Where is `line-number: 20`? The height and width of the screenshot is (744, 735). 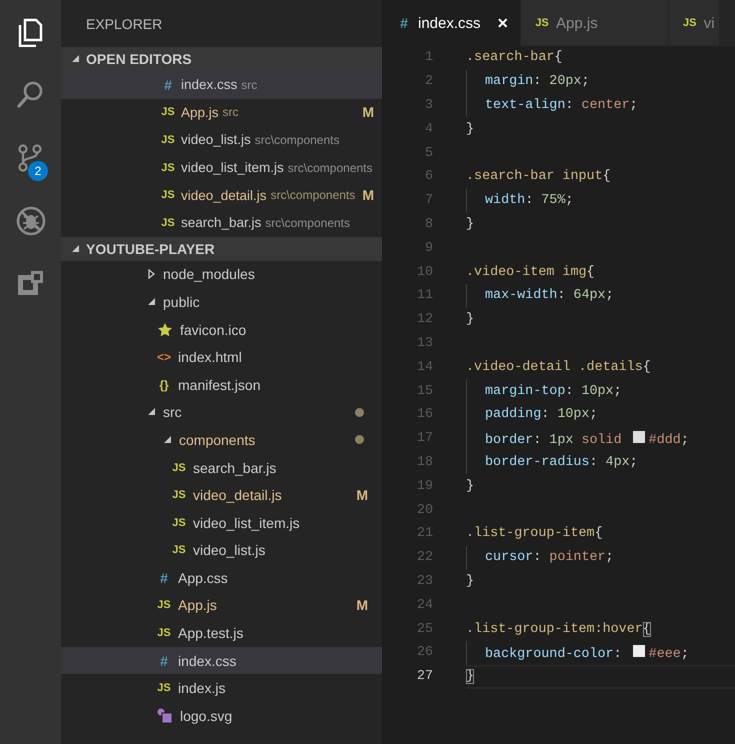
line-number: 20 is located at coordinates (424, 510).